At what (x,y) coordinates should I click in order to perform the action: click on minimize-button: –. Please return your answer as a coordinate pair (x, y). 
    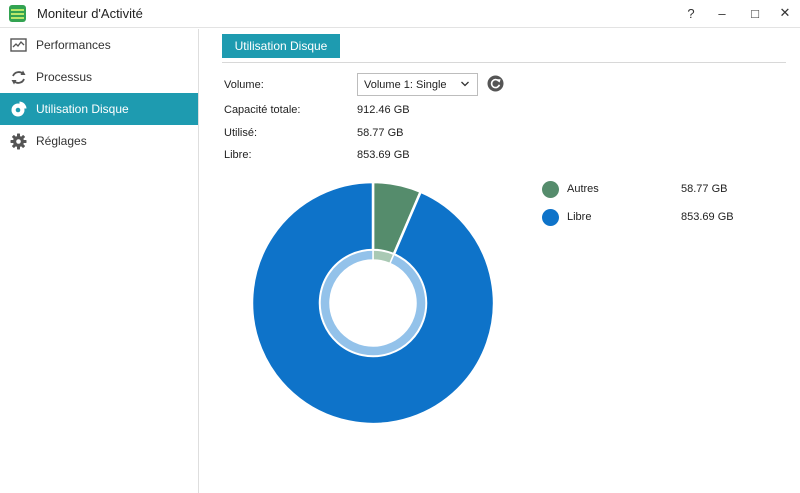
    Looking at the image, I should click on (722, 13).